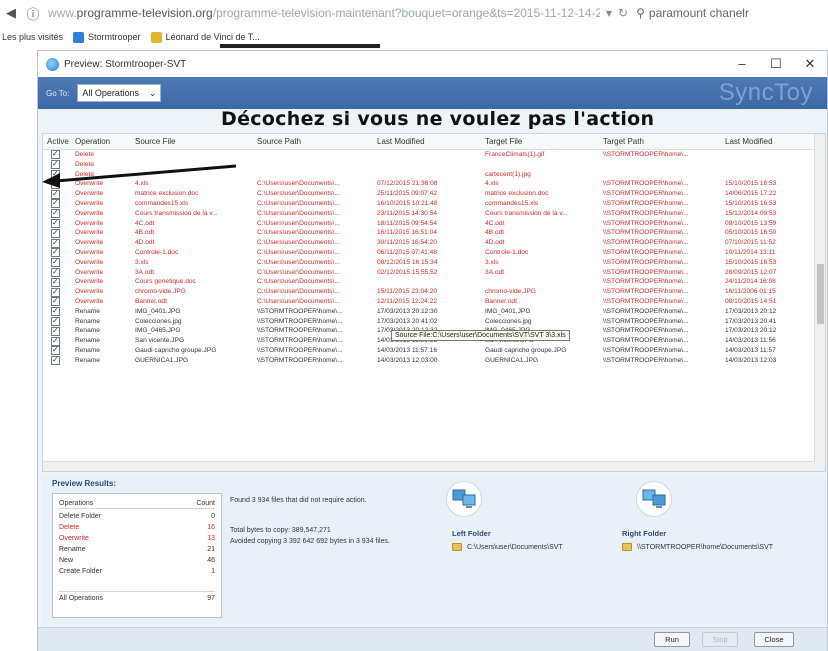  Describe the element at coordinates (540, 141) in the screenshot. I see `column-header: Target File` at that location.